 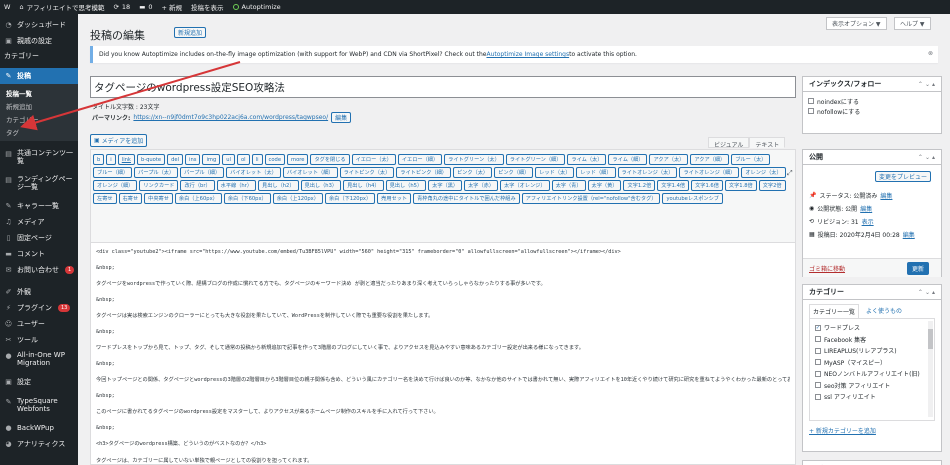 I want to click on quicktag-button: レッド（太）, so click(x=555, y=172).